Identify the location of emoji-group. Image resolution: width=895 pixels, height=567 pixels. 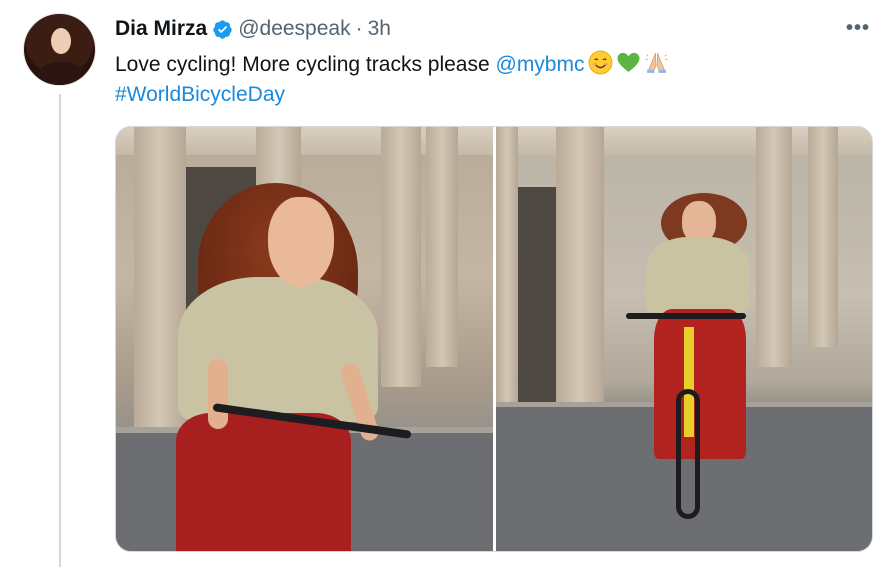
(628, 62).